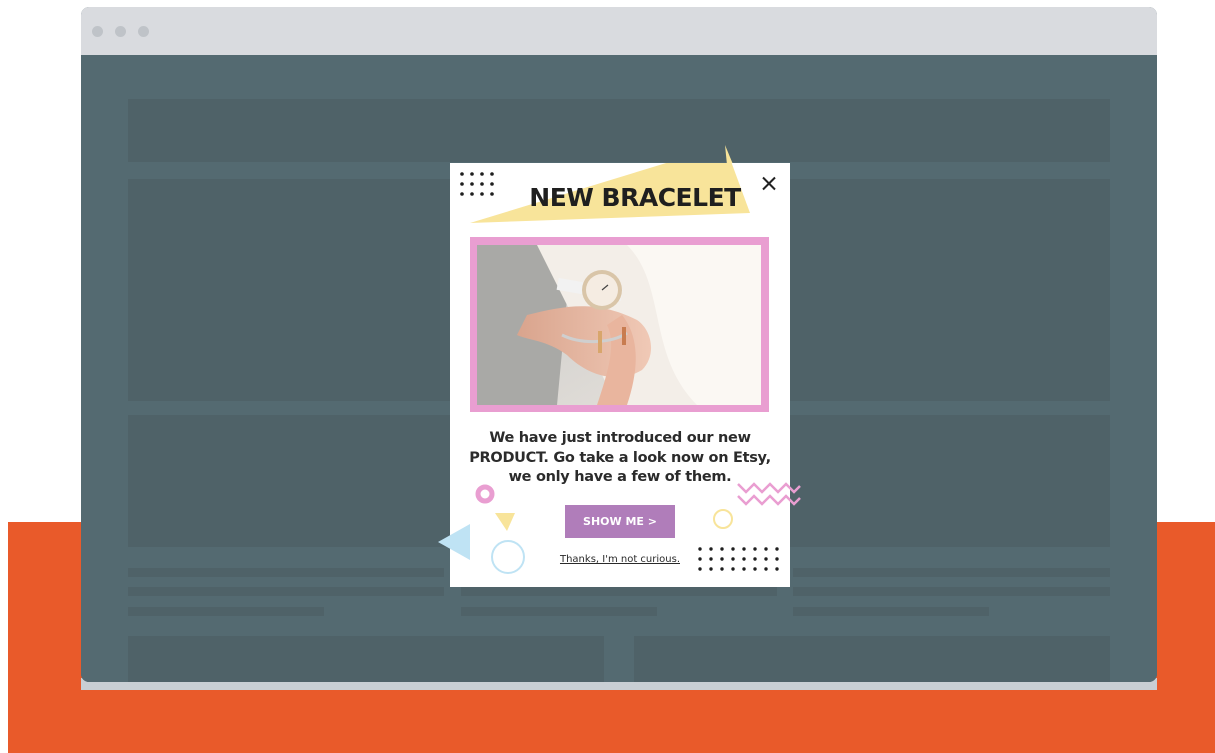  What do you see at coordinates (485, 494) in the screenshot?
I see `pink-ring-decoration` at bounding box center [485, 494].